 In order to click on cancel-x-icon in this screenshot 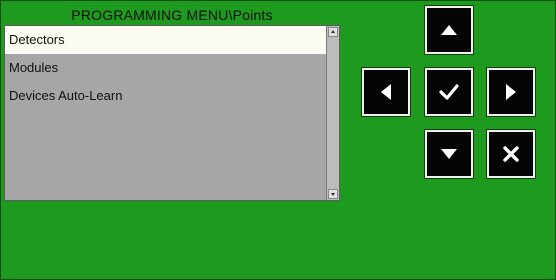, I will do `click(511, 154)`.